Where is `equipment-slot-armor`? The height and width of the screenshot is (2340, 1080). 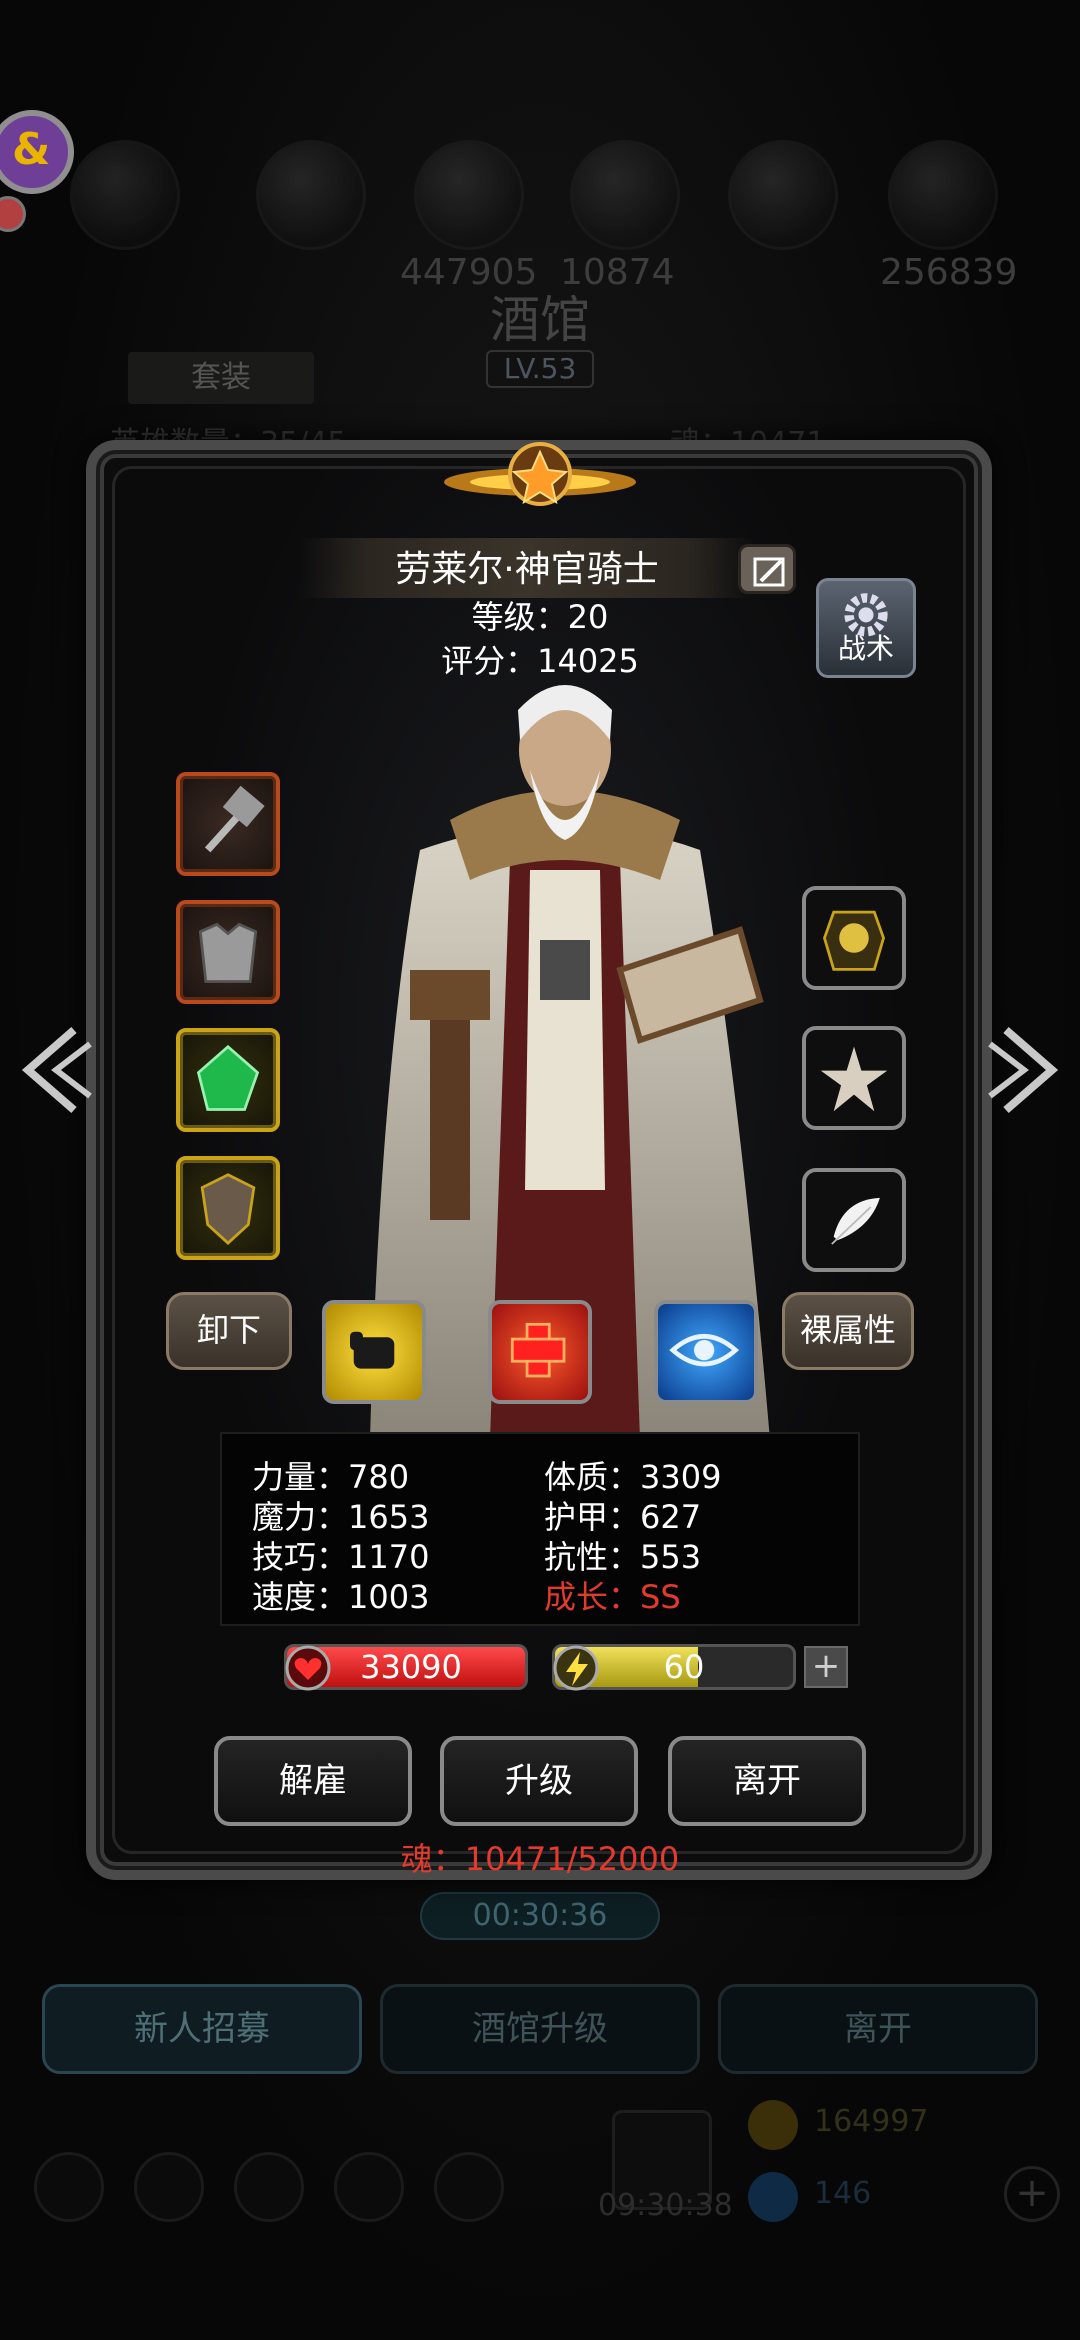 equipment-slot-armor is located at coordinates (228, 952).